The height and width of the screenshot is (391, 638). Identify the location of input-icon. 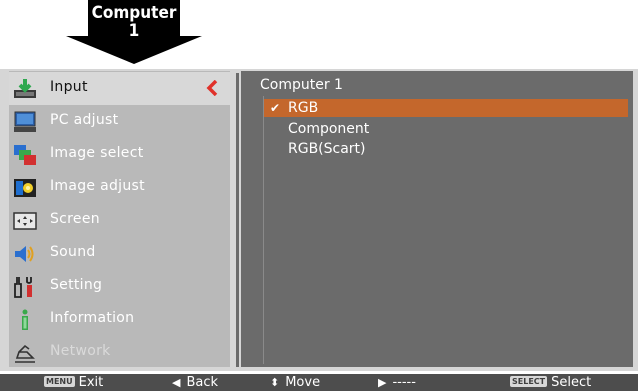
(25, 89).